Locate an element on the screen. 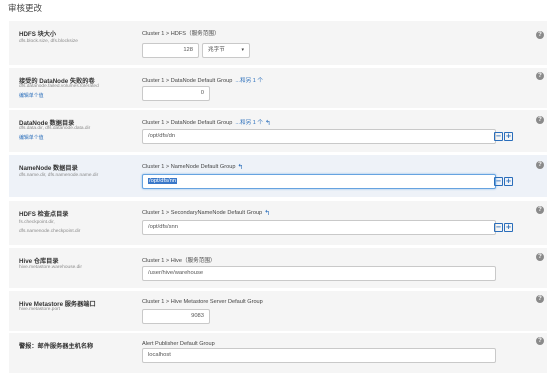 The image size is (553, 373). scope-label: Alert Publisher Default Group is located at coordinates (178, 344).